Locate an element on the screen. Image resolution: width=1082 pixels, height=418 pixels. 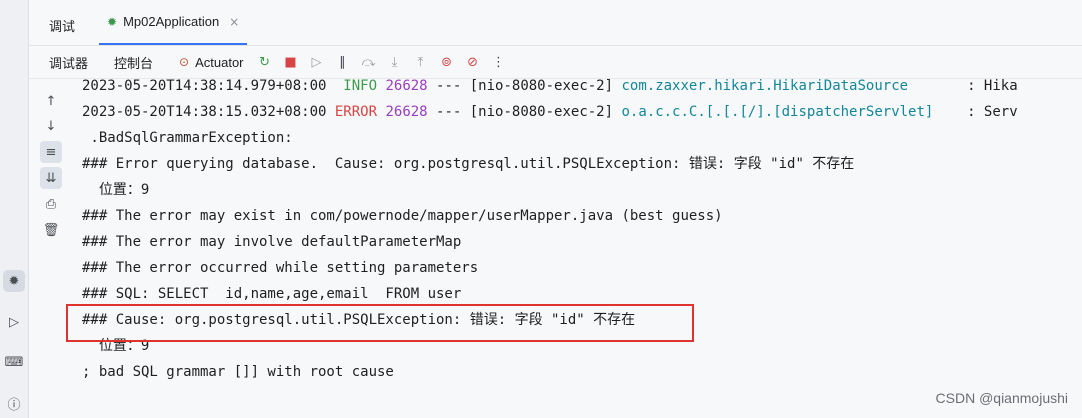
pause-icon: ∥ is located at coordinates (343, 62).